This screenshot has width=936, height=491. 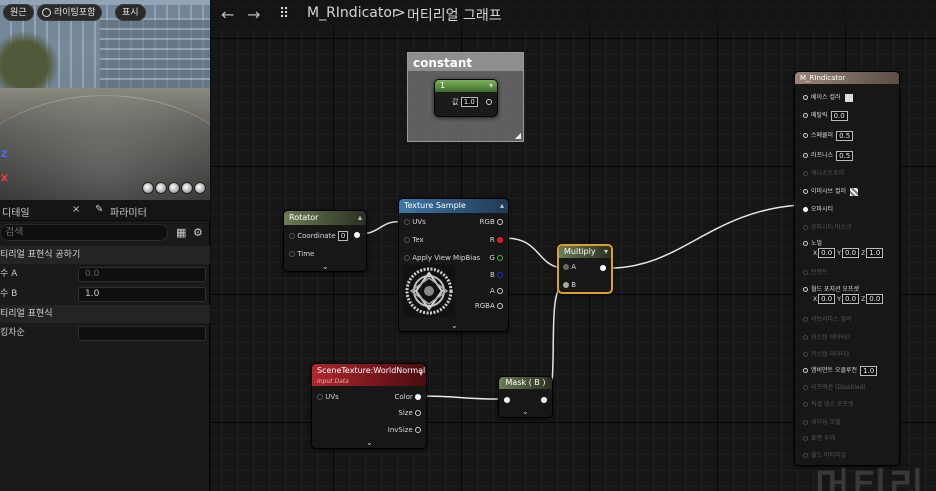 What do you see at coordinates (105, 314) in the screenshot?
I see `section-expression-header: 티리얼 표현식` at bounding box center [105, 314].